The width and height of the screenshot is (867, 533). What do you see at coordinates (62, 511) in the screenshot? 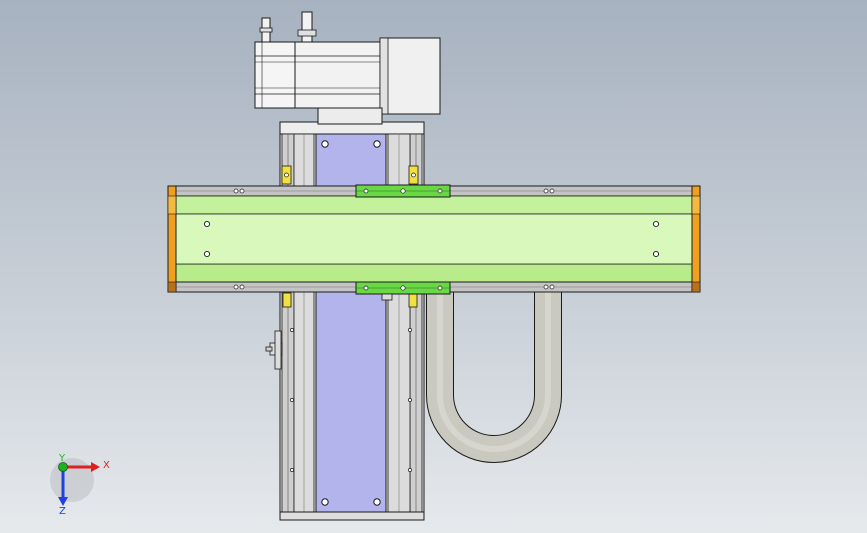
I see `z-axis-label: Z` at bounding box center [62, 511].